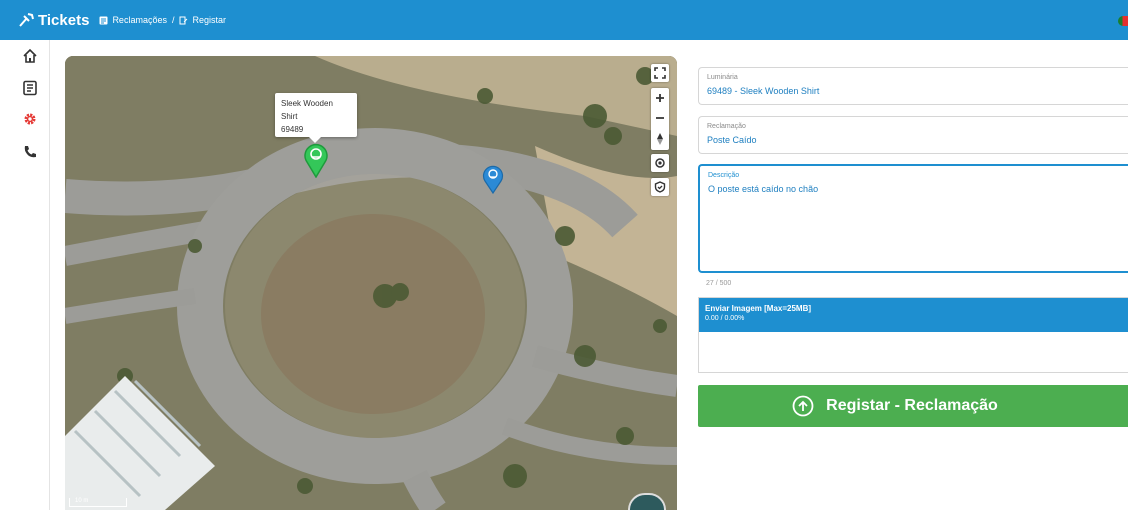 This screenshot has height=510, width=1128. I want to click on fullscreen-icon, so click(660, 73).